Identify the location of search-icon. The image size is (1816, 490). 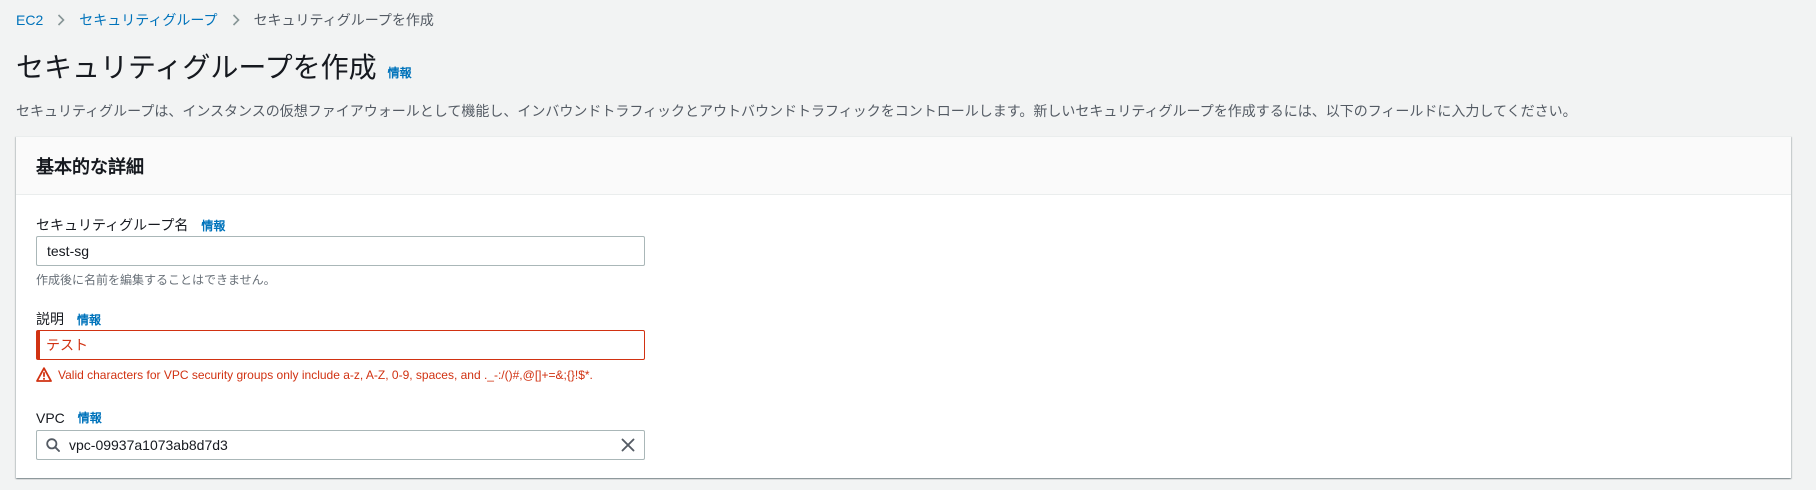
(53, 445).